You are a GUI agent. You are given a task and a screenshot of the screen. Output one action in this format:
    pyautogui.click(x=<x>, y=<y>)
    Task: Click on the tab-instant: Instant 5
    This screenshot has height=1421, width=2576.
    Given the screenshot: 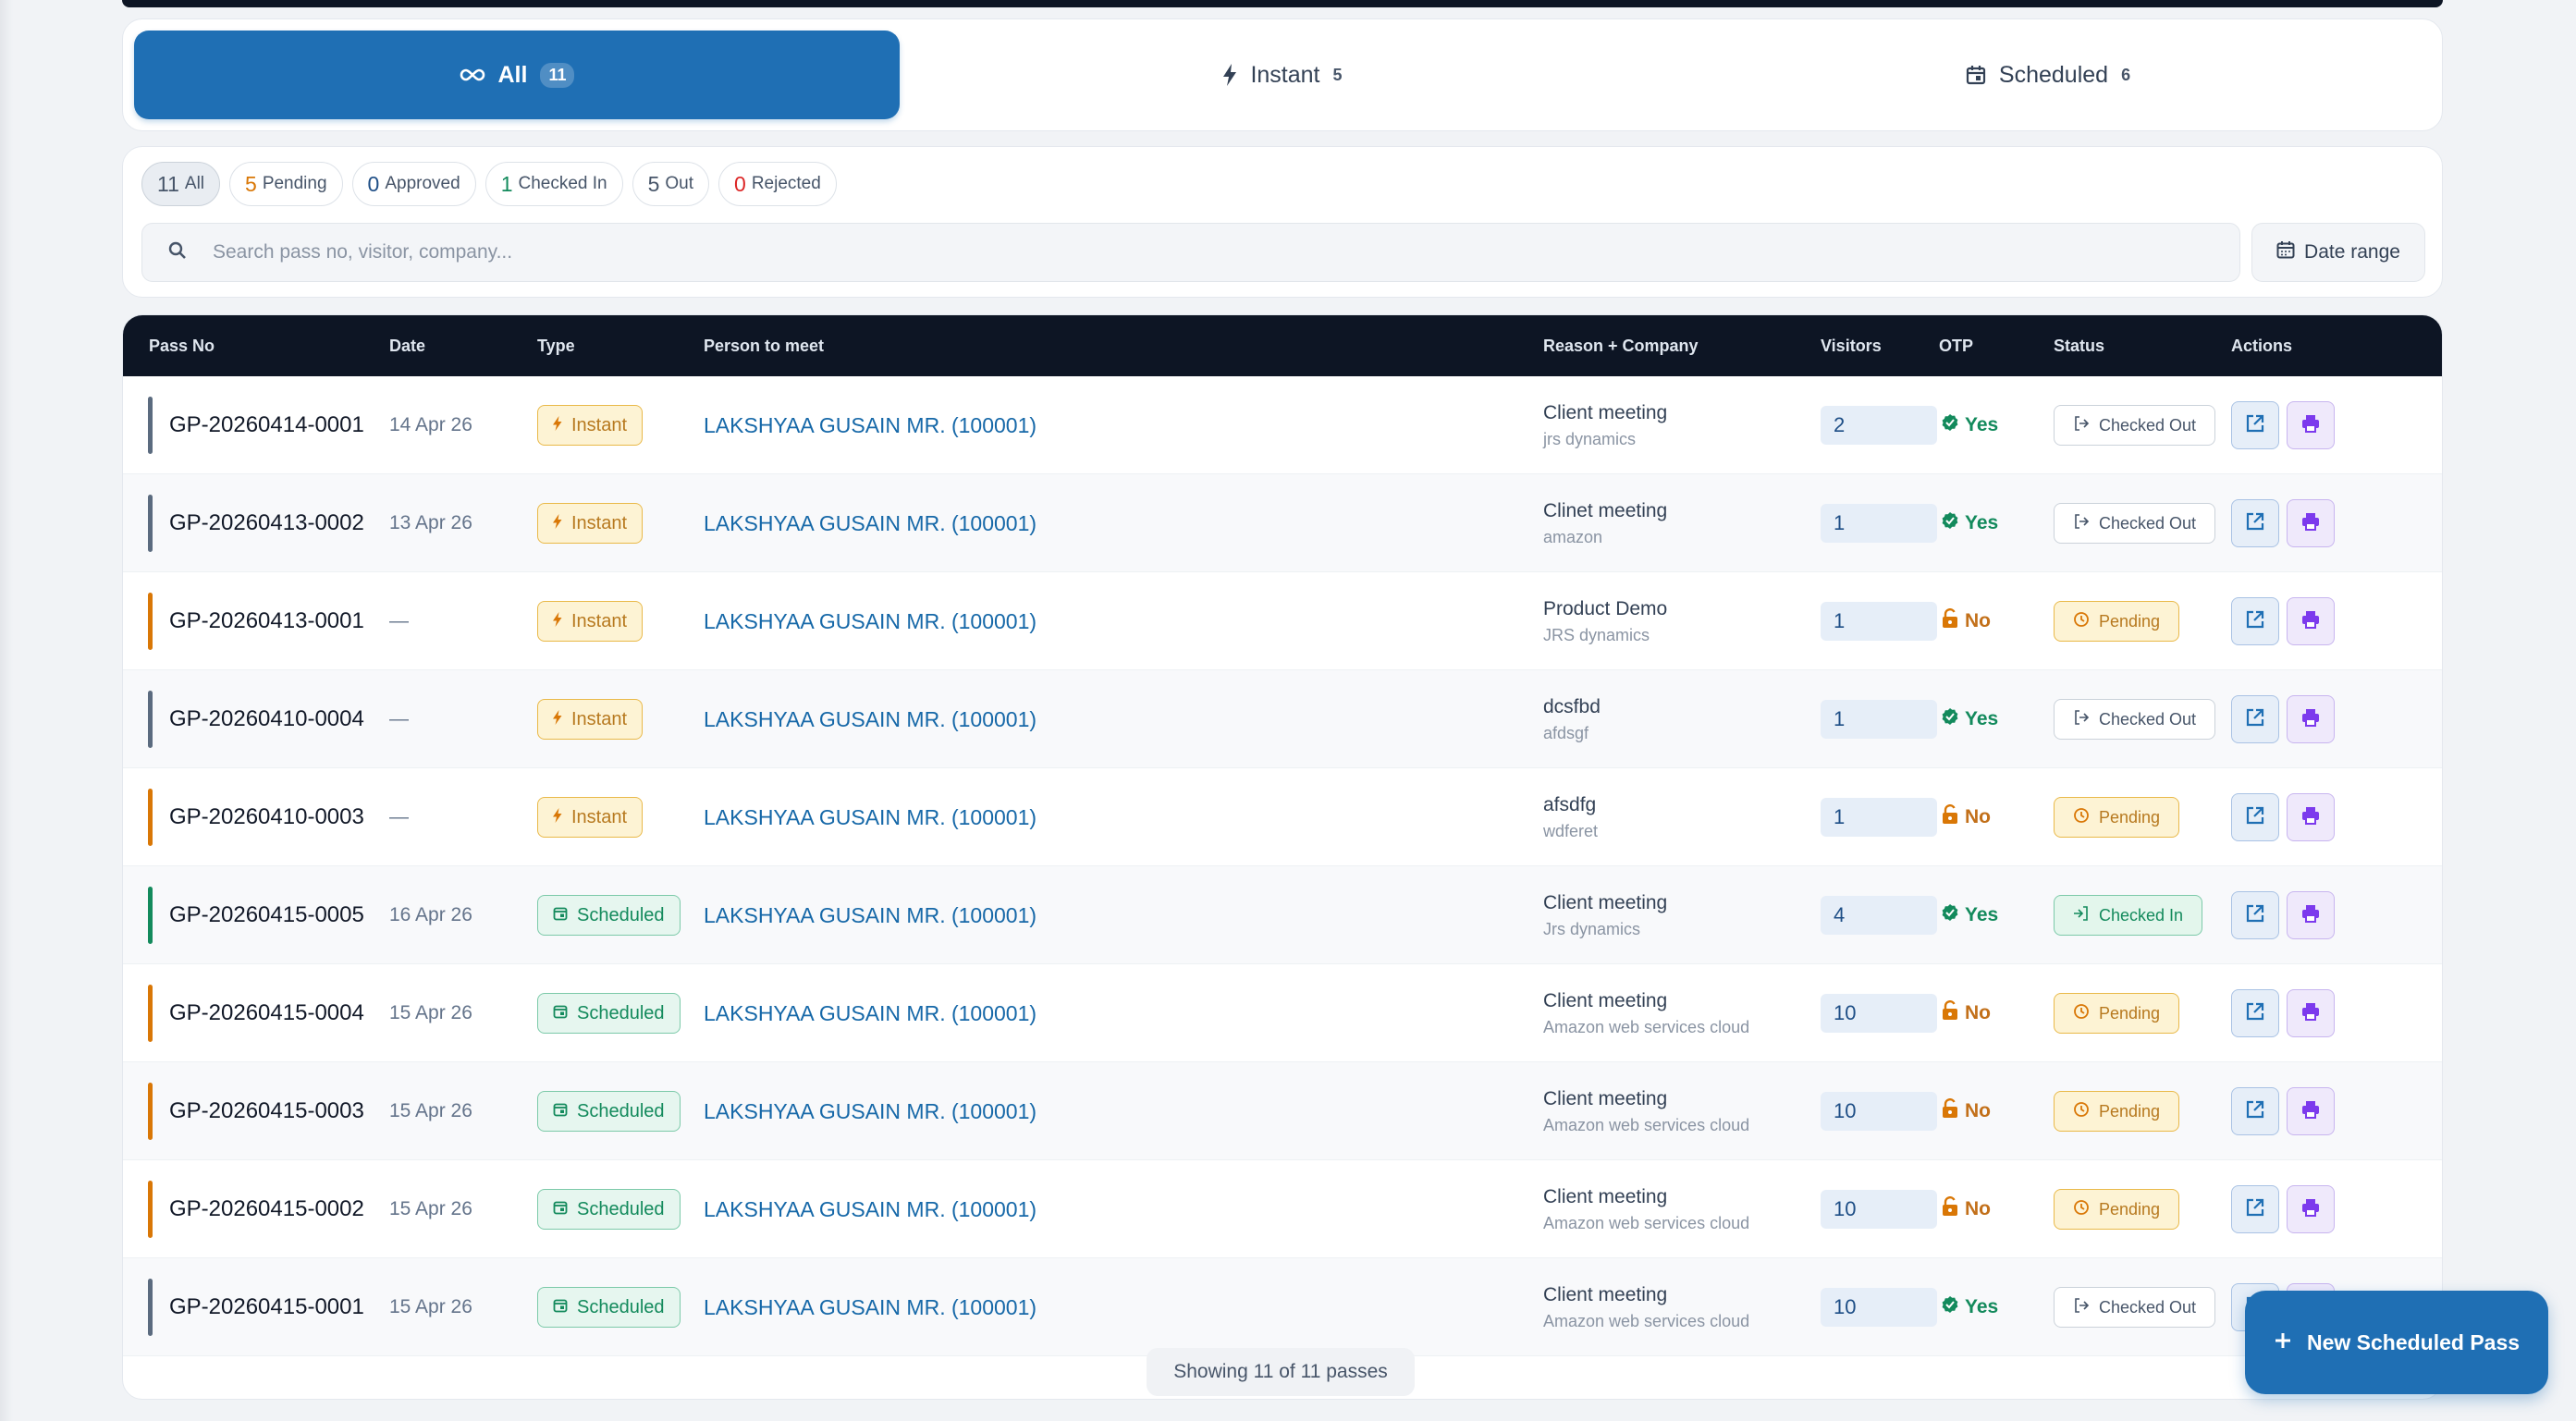 What is the action you would take?
    pyautogui.click(x=1283, y=75)
    